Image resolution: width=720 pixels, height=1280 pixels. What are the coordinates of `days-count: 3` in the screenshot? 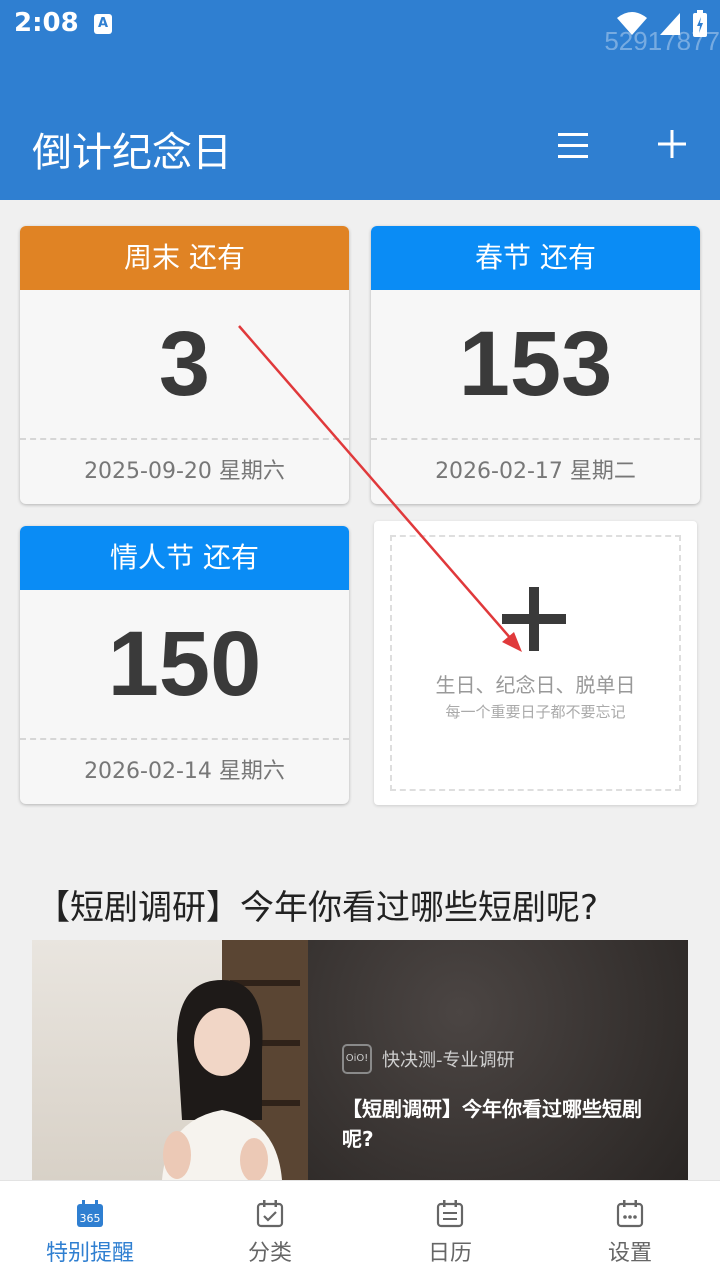 It's located at (184, 364).